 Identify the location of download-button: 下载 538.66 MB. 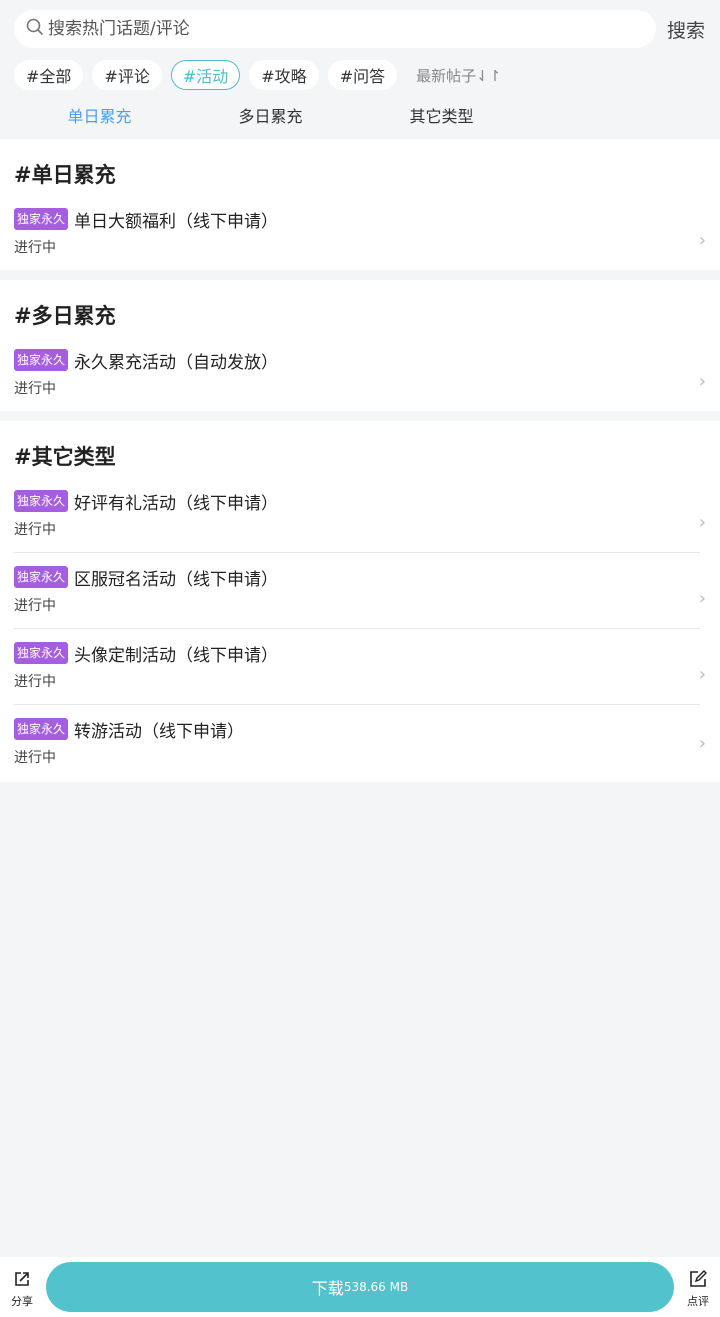
(360, 1287).